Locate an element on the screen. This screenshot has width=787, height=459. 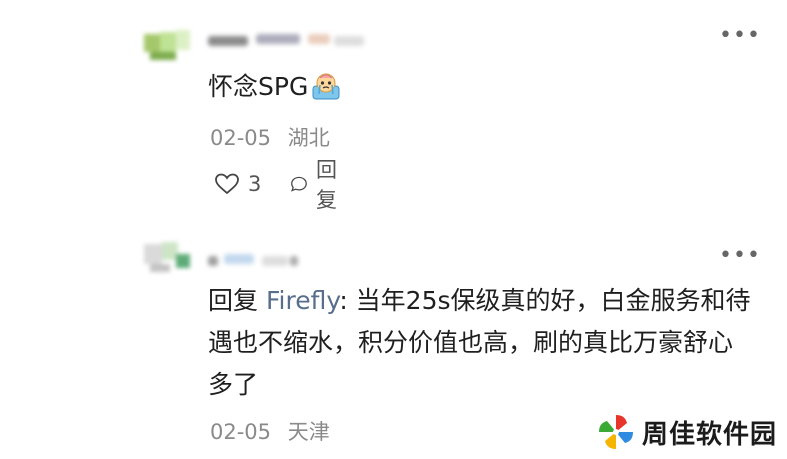
reply-label: 回复 is located at coordinates (326, 185).